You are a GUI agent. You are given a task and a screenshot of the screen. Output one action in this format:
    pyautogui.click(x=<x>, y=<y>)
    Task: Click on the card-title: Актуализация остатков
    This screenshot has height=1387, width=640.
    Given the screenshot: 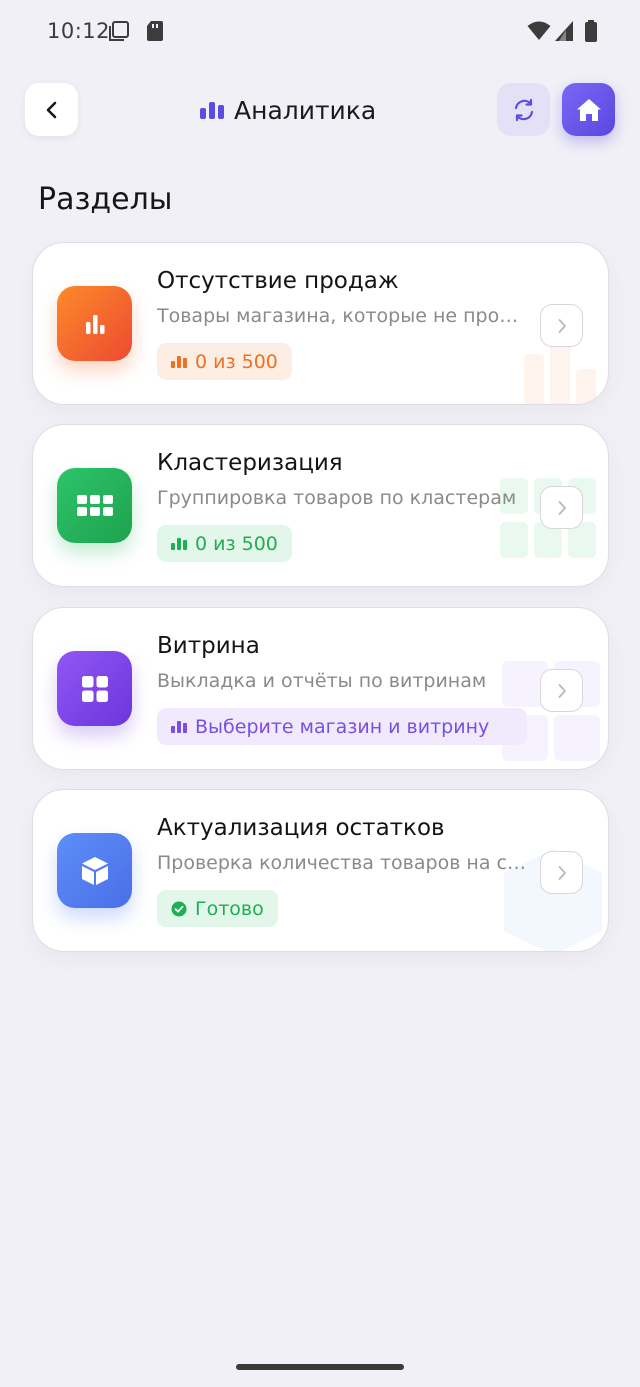 What is the action you would take?
    pyautogui.click(x=301, y=828)
    